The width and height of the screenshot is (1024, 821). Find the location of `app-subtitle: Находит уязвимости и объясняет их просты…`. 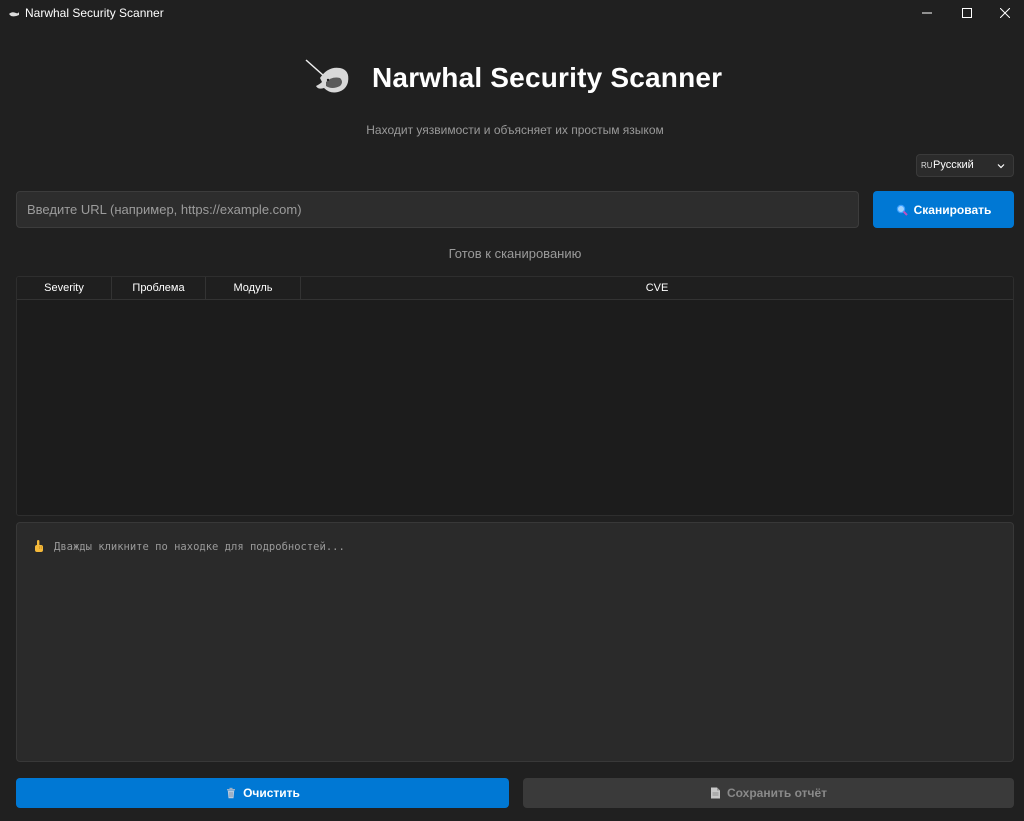

app-subtitle: Находит уязвимости и объясняет их просты… is located at coordinates (515, 130).